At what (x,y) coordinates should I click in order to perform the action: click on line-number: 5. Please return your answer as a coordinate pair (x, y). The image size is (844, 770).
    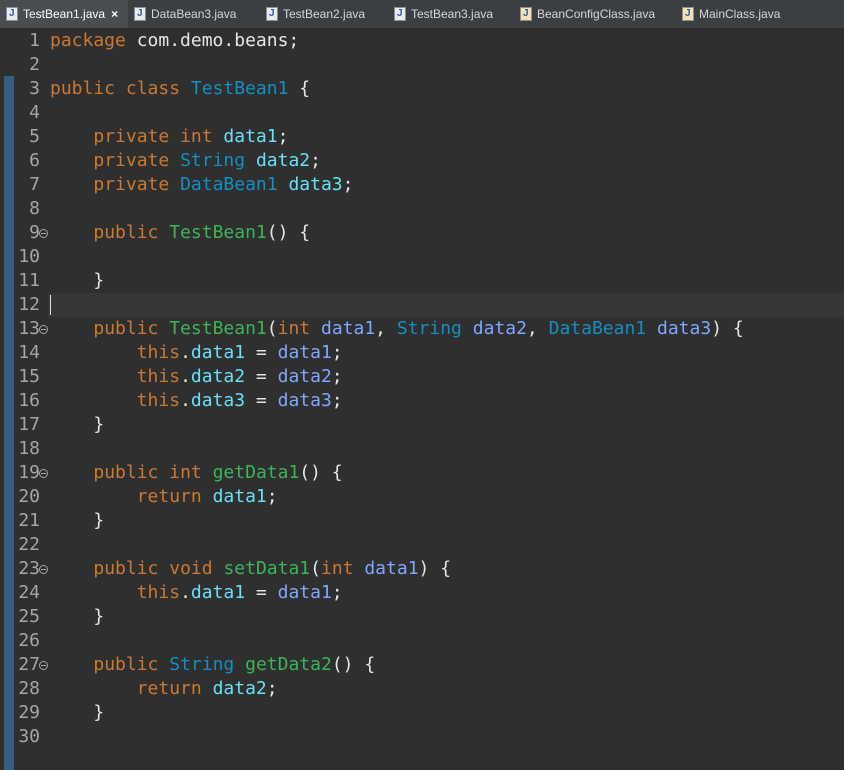
    Looking at the image, I should click on (34, 136).